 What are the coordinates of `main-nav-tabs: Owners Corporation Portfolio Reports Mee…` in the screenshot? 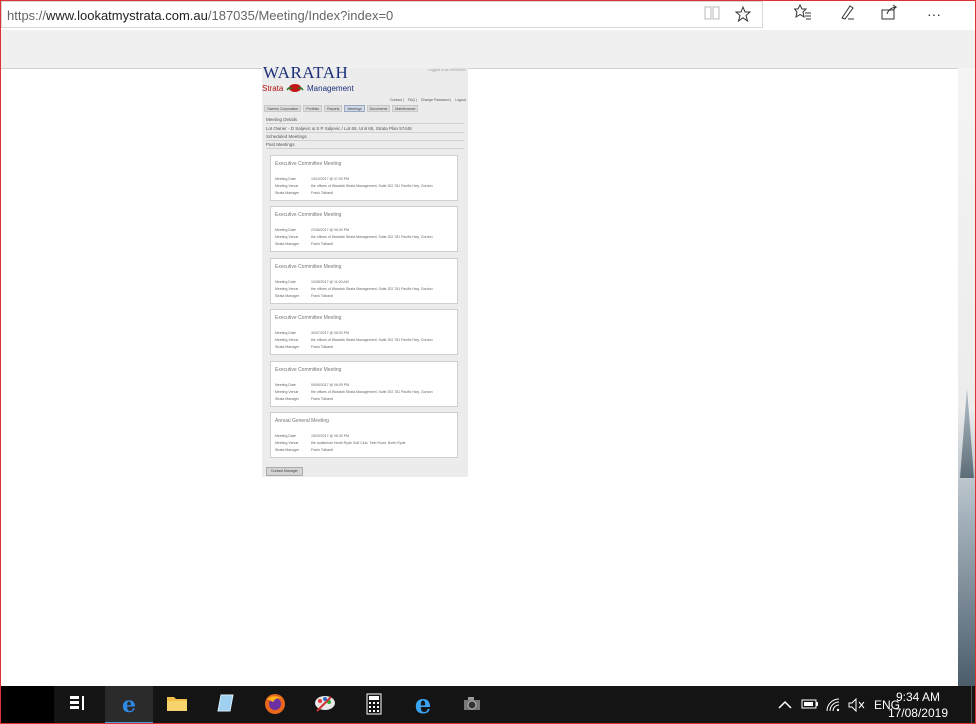 It's located at (341, 108).